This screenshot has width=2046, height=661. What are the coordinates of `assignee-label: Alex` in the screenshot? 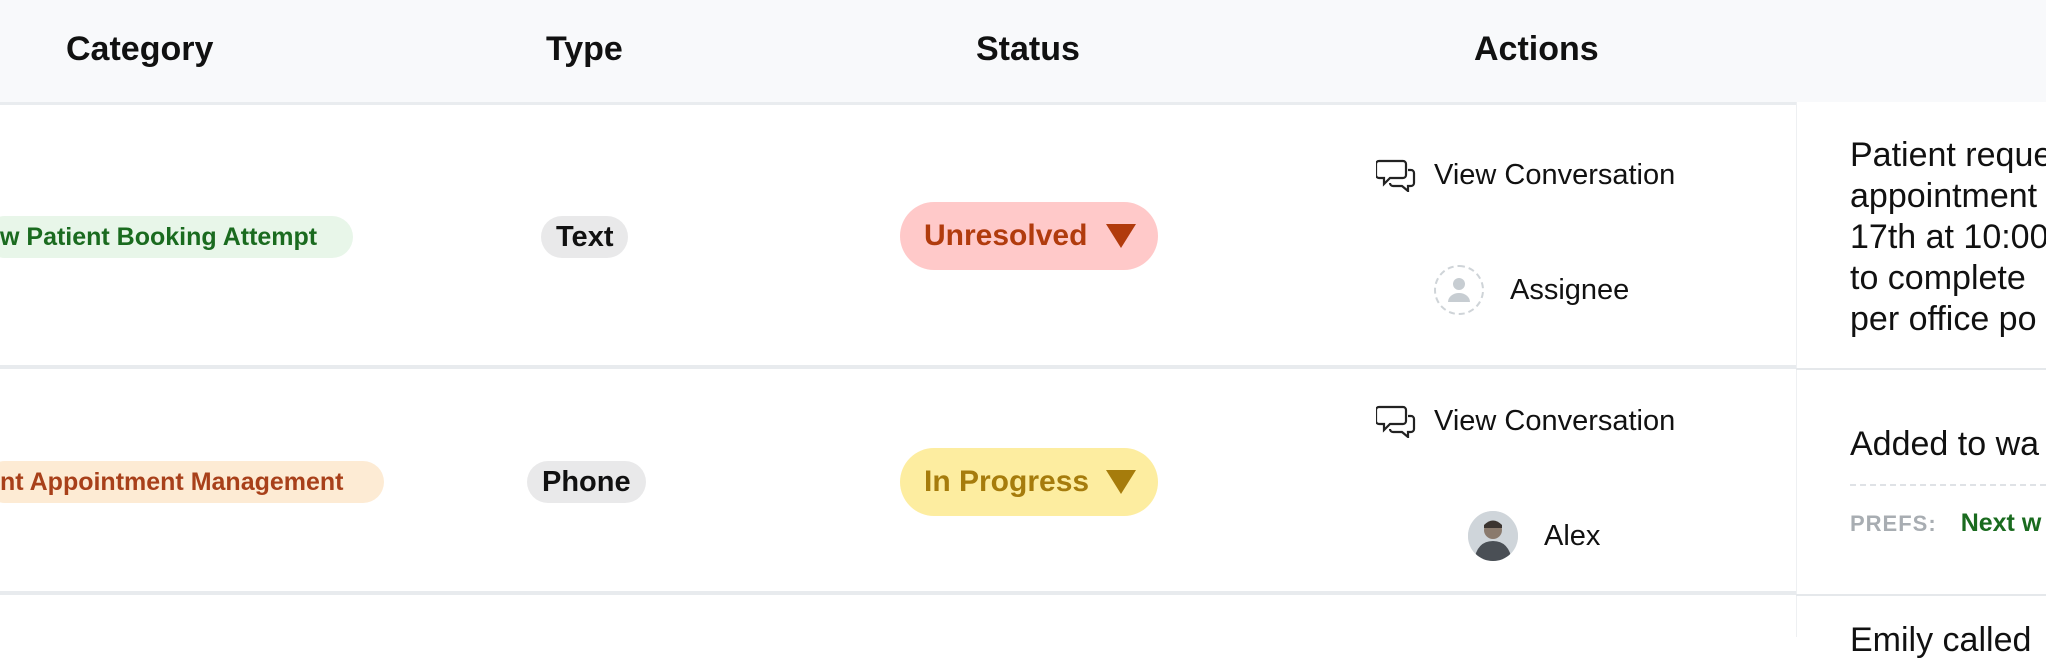 It's located at (1572, 535).